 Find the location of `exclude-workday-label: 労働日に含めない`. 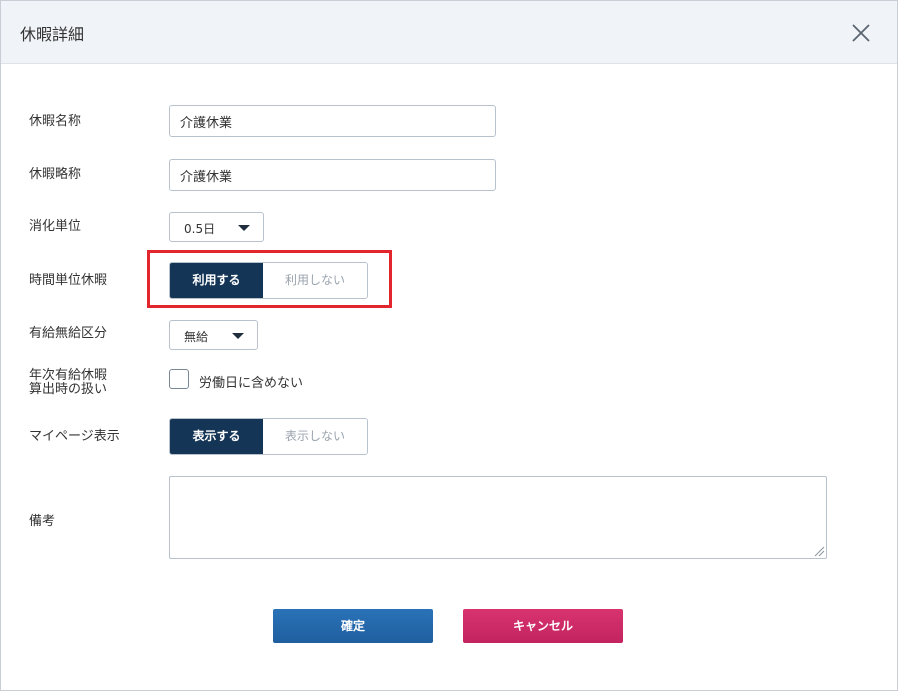

exclude-workday-label: 労働日に含めない is located at coordinates (251, 383).